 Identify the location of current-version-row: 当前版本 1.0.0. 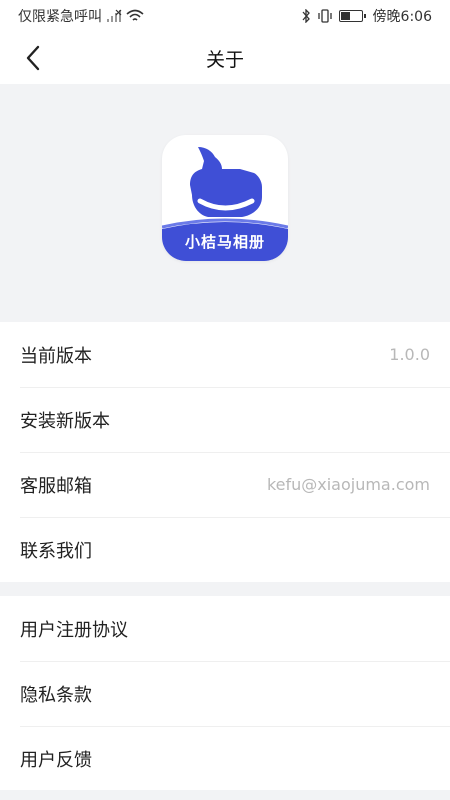
(225, 354).